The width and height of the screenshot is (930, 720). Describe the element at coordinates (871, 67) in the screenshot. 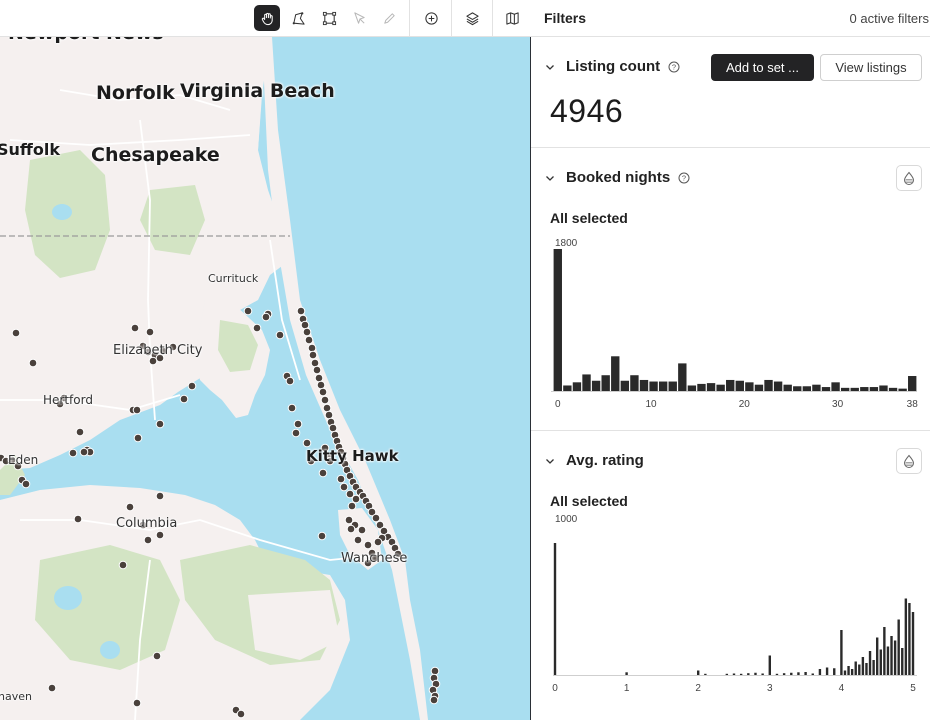

I see `view-listings-button: View listings` at that location.